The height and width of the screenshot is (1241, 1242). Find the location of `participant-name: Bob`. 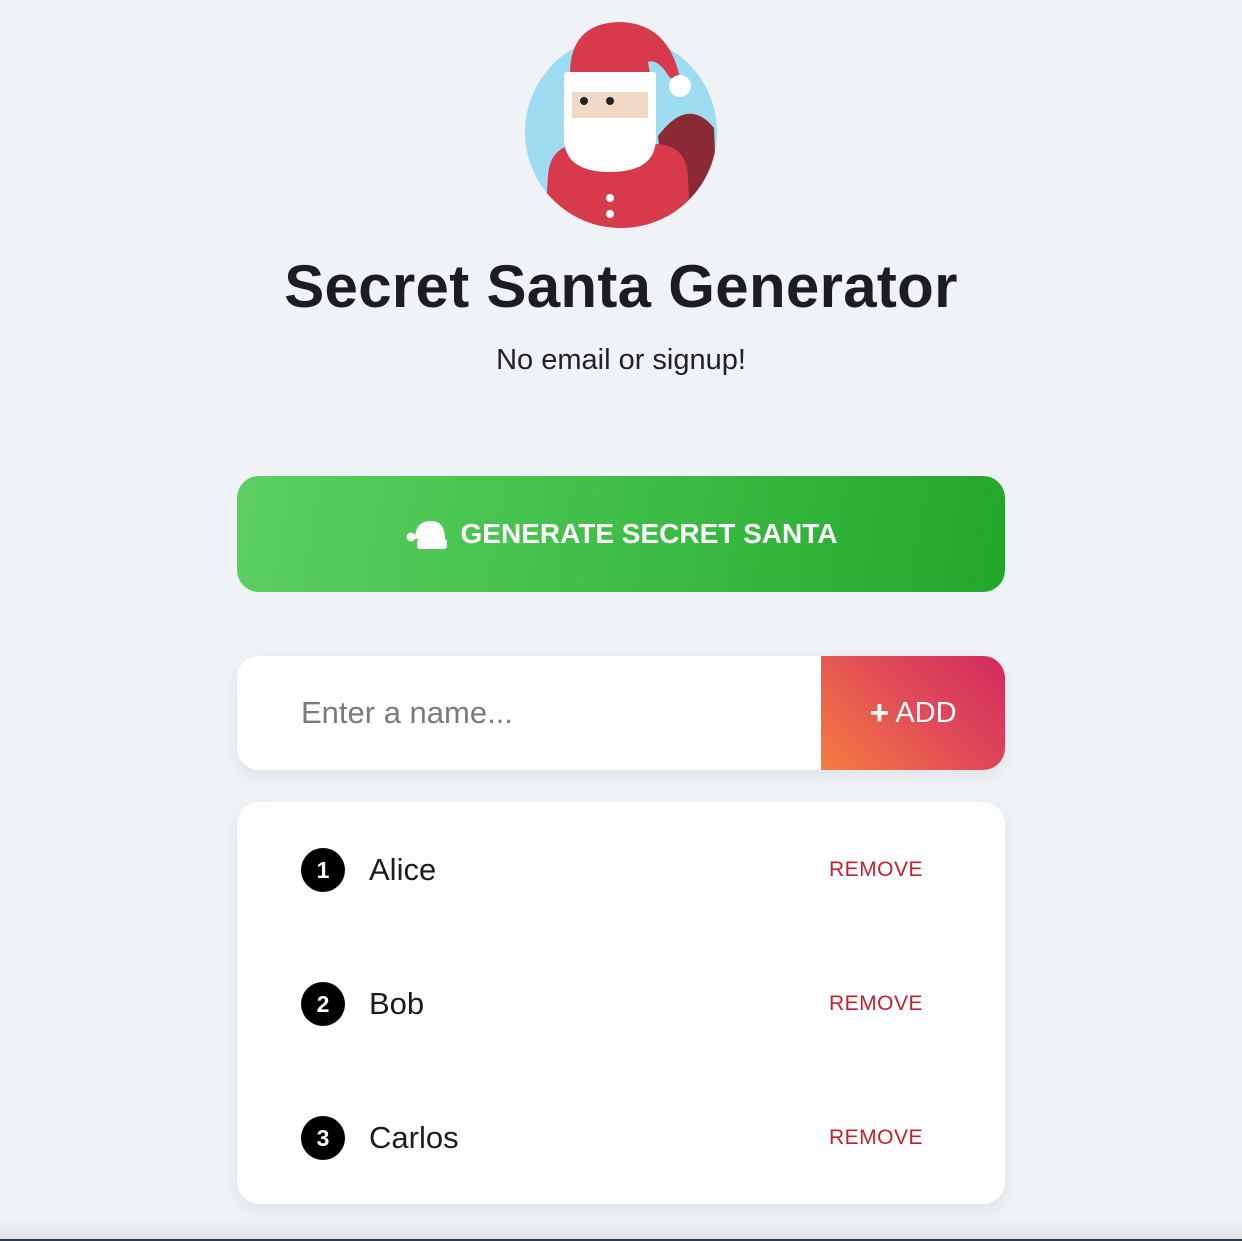

participant-name: Bob is located at coordinates (397, 1003).